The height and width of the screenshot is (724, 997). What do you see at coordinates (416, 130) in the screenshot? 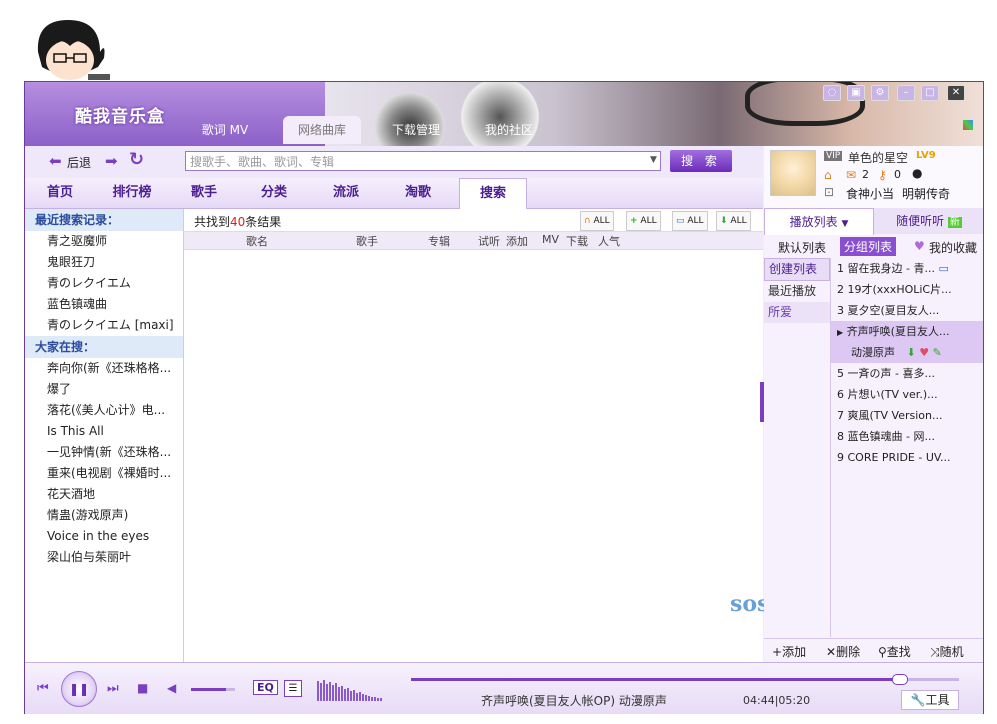
I see `tab-downloads: 下载管理` at bounding box center [416, 130].